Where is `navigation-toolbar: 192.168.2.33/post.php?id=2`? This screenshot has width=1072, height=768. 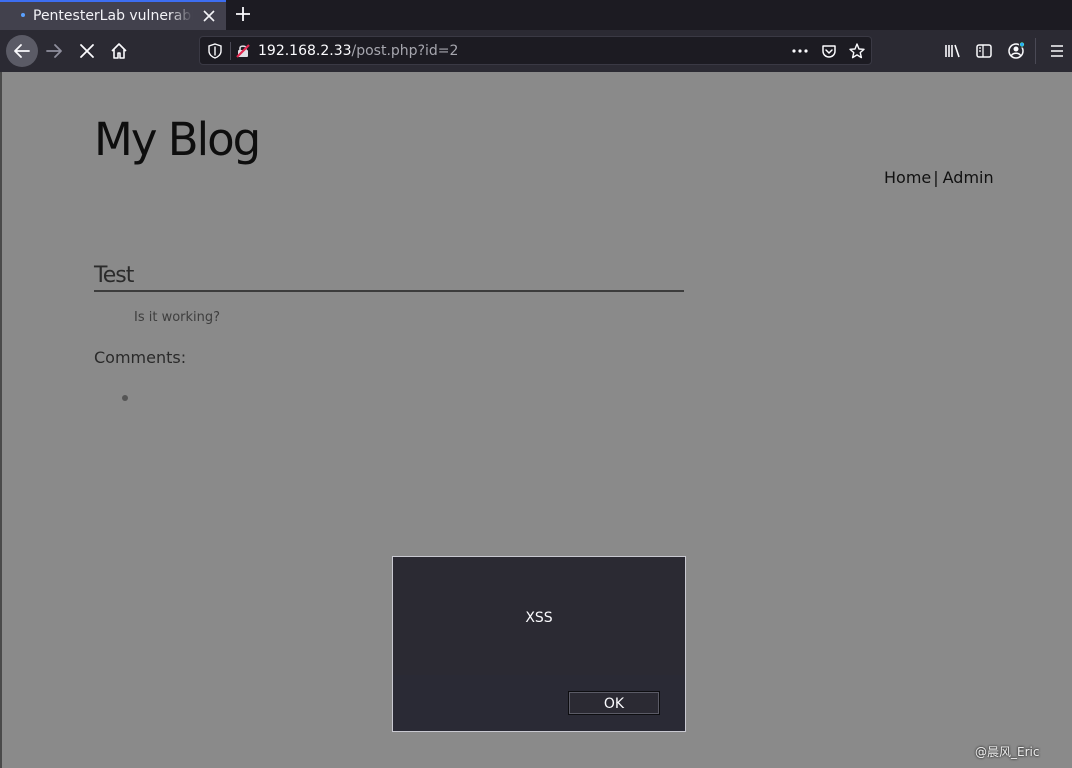 navigation-toolbar: 192.168.2.33/post.php?id=2 is located at coordinates (536, 51).